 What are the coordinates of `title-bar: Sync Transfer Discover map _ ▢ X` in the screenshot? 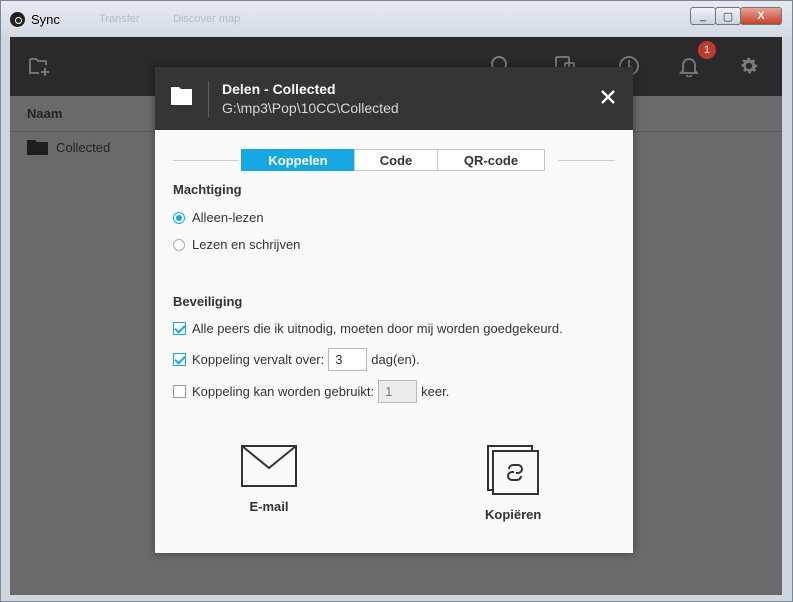 It's located at (396, 19).